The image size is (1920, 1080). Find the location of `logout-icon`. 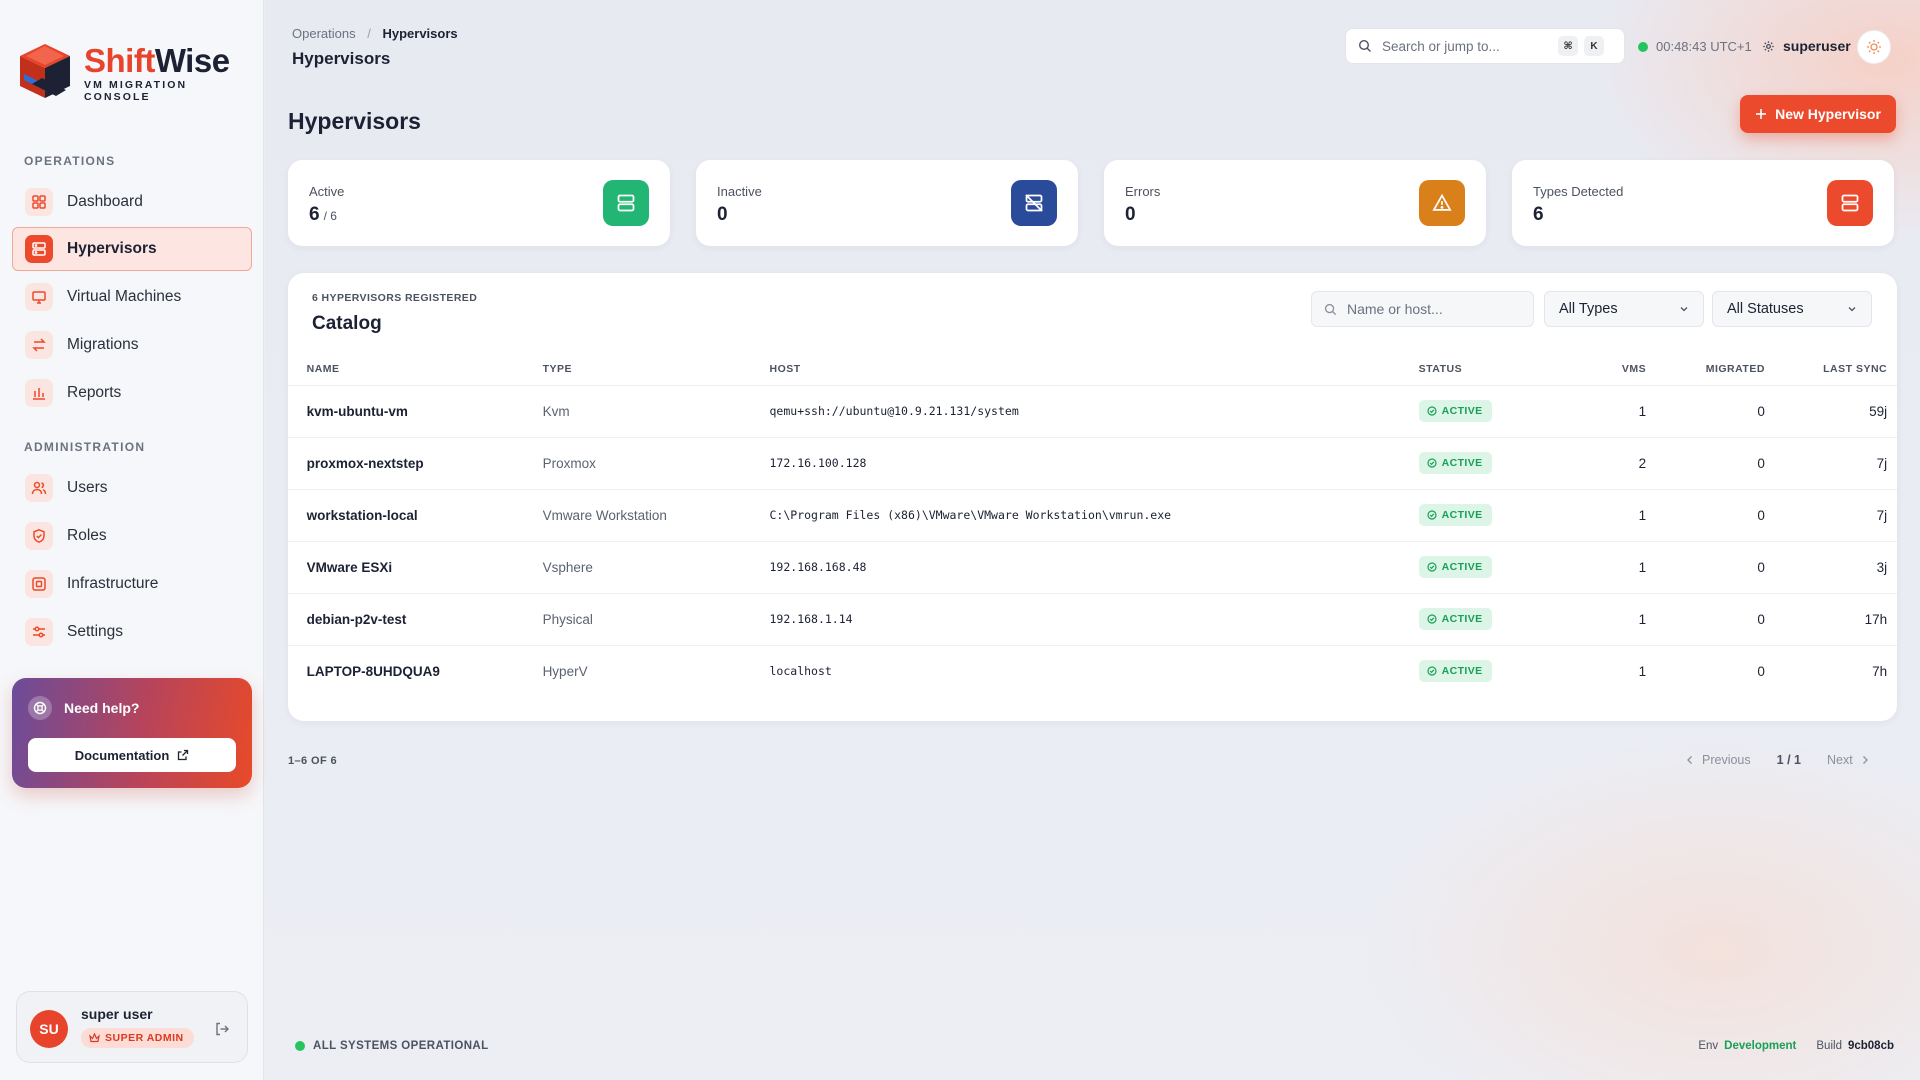

logout-icon is located at coordinates (222, 1029).